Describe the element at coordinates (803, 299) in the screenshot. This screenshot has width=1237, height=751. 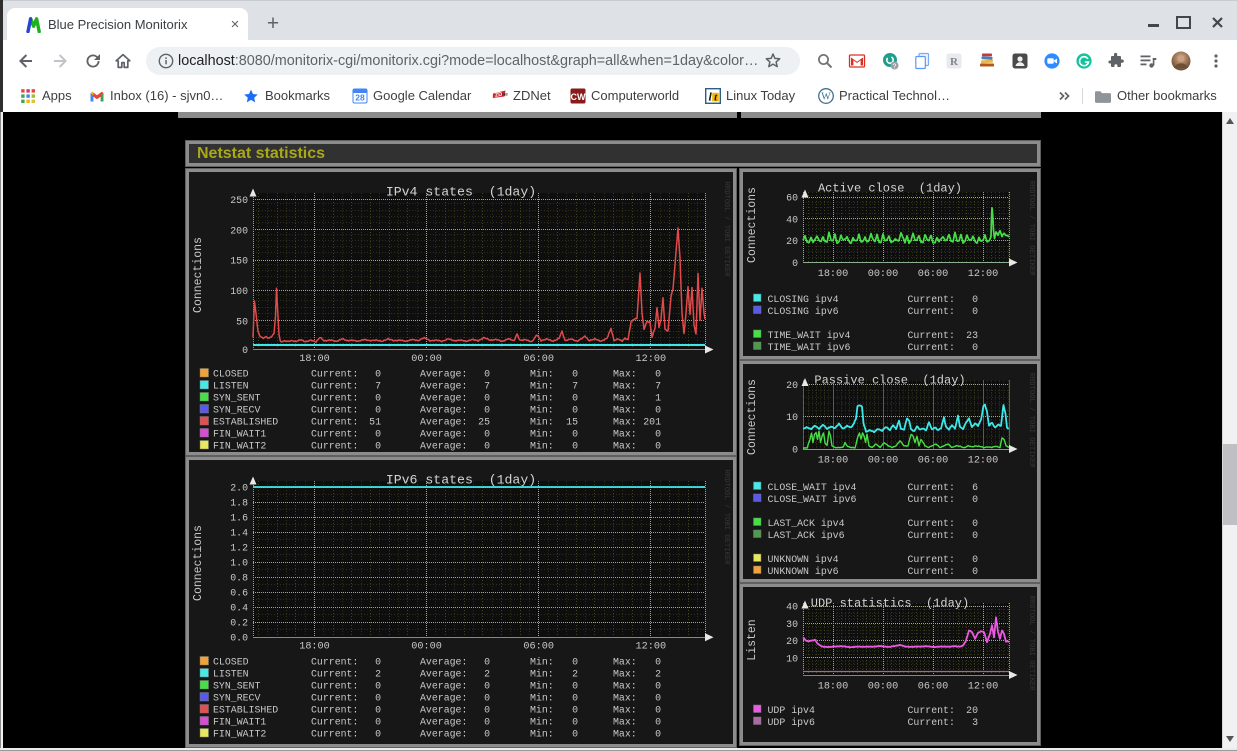
I see `svg-text: CLOSING ipv4` at that location.